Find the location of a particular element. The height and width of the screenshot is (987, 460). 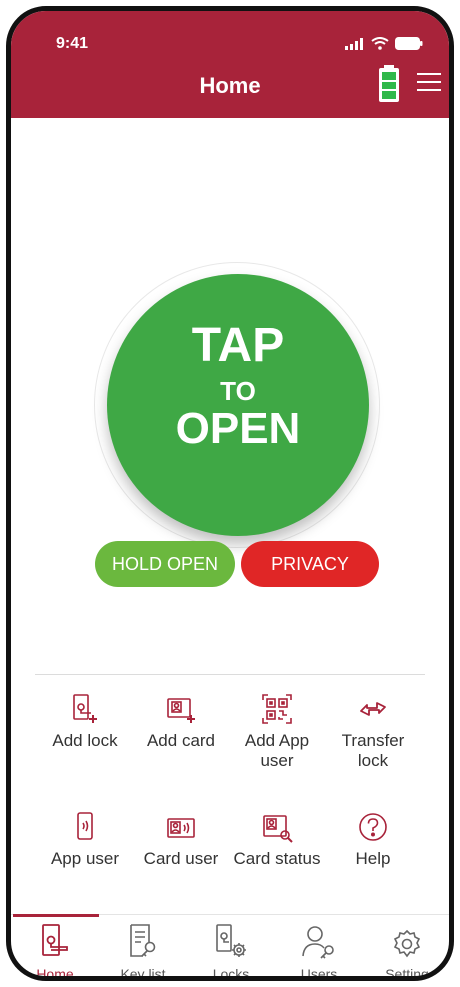

tab-users: Users is located at coordinates (319, 948).